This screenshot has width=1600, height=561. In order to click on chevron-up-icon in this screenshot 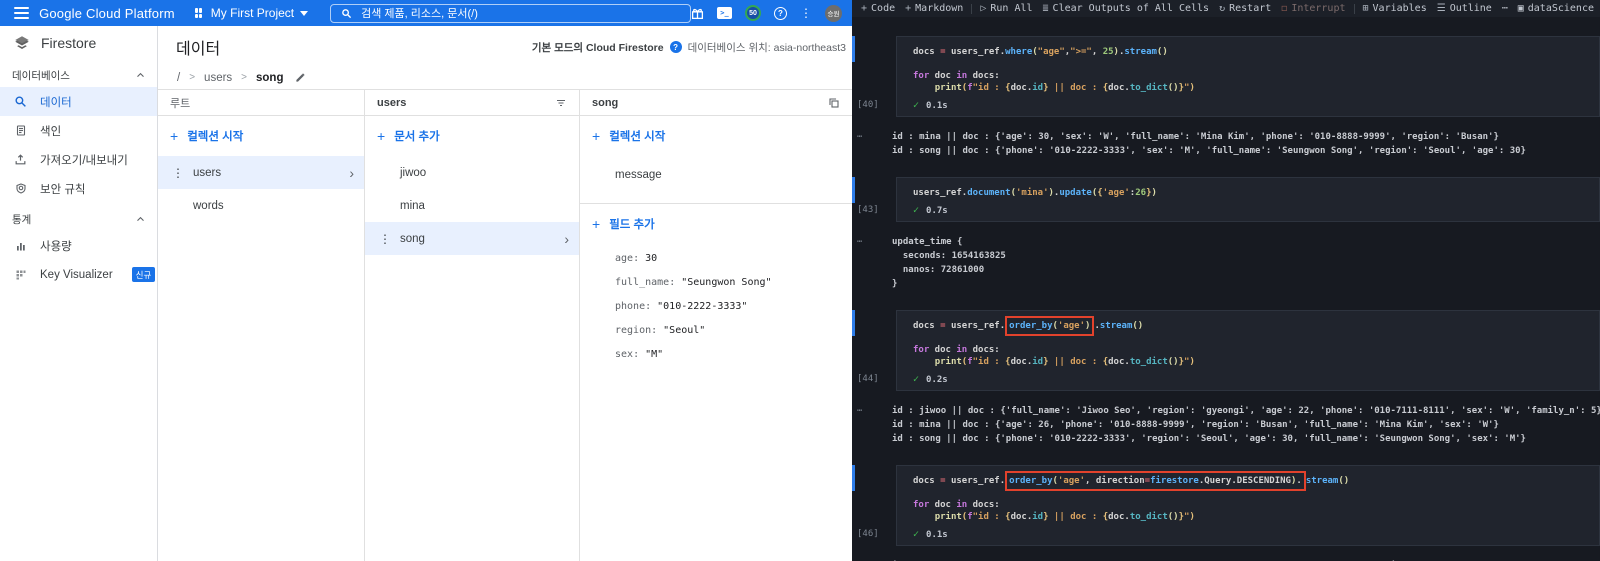, I will do `click(140, 75)`.